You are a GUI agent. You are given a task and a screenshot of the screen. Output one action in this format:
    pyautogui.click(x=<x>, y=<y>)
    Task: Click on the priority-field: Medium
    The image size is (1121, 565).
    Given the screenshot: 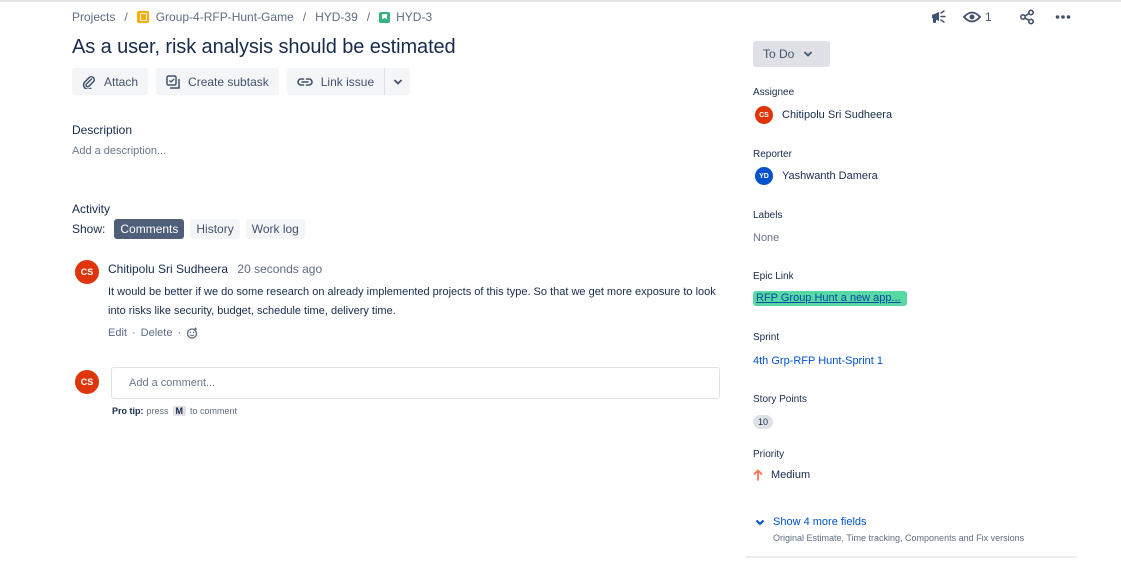 What is the action you would take?
    pyautogui.click(x=781, y=475)
    